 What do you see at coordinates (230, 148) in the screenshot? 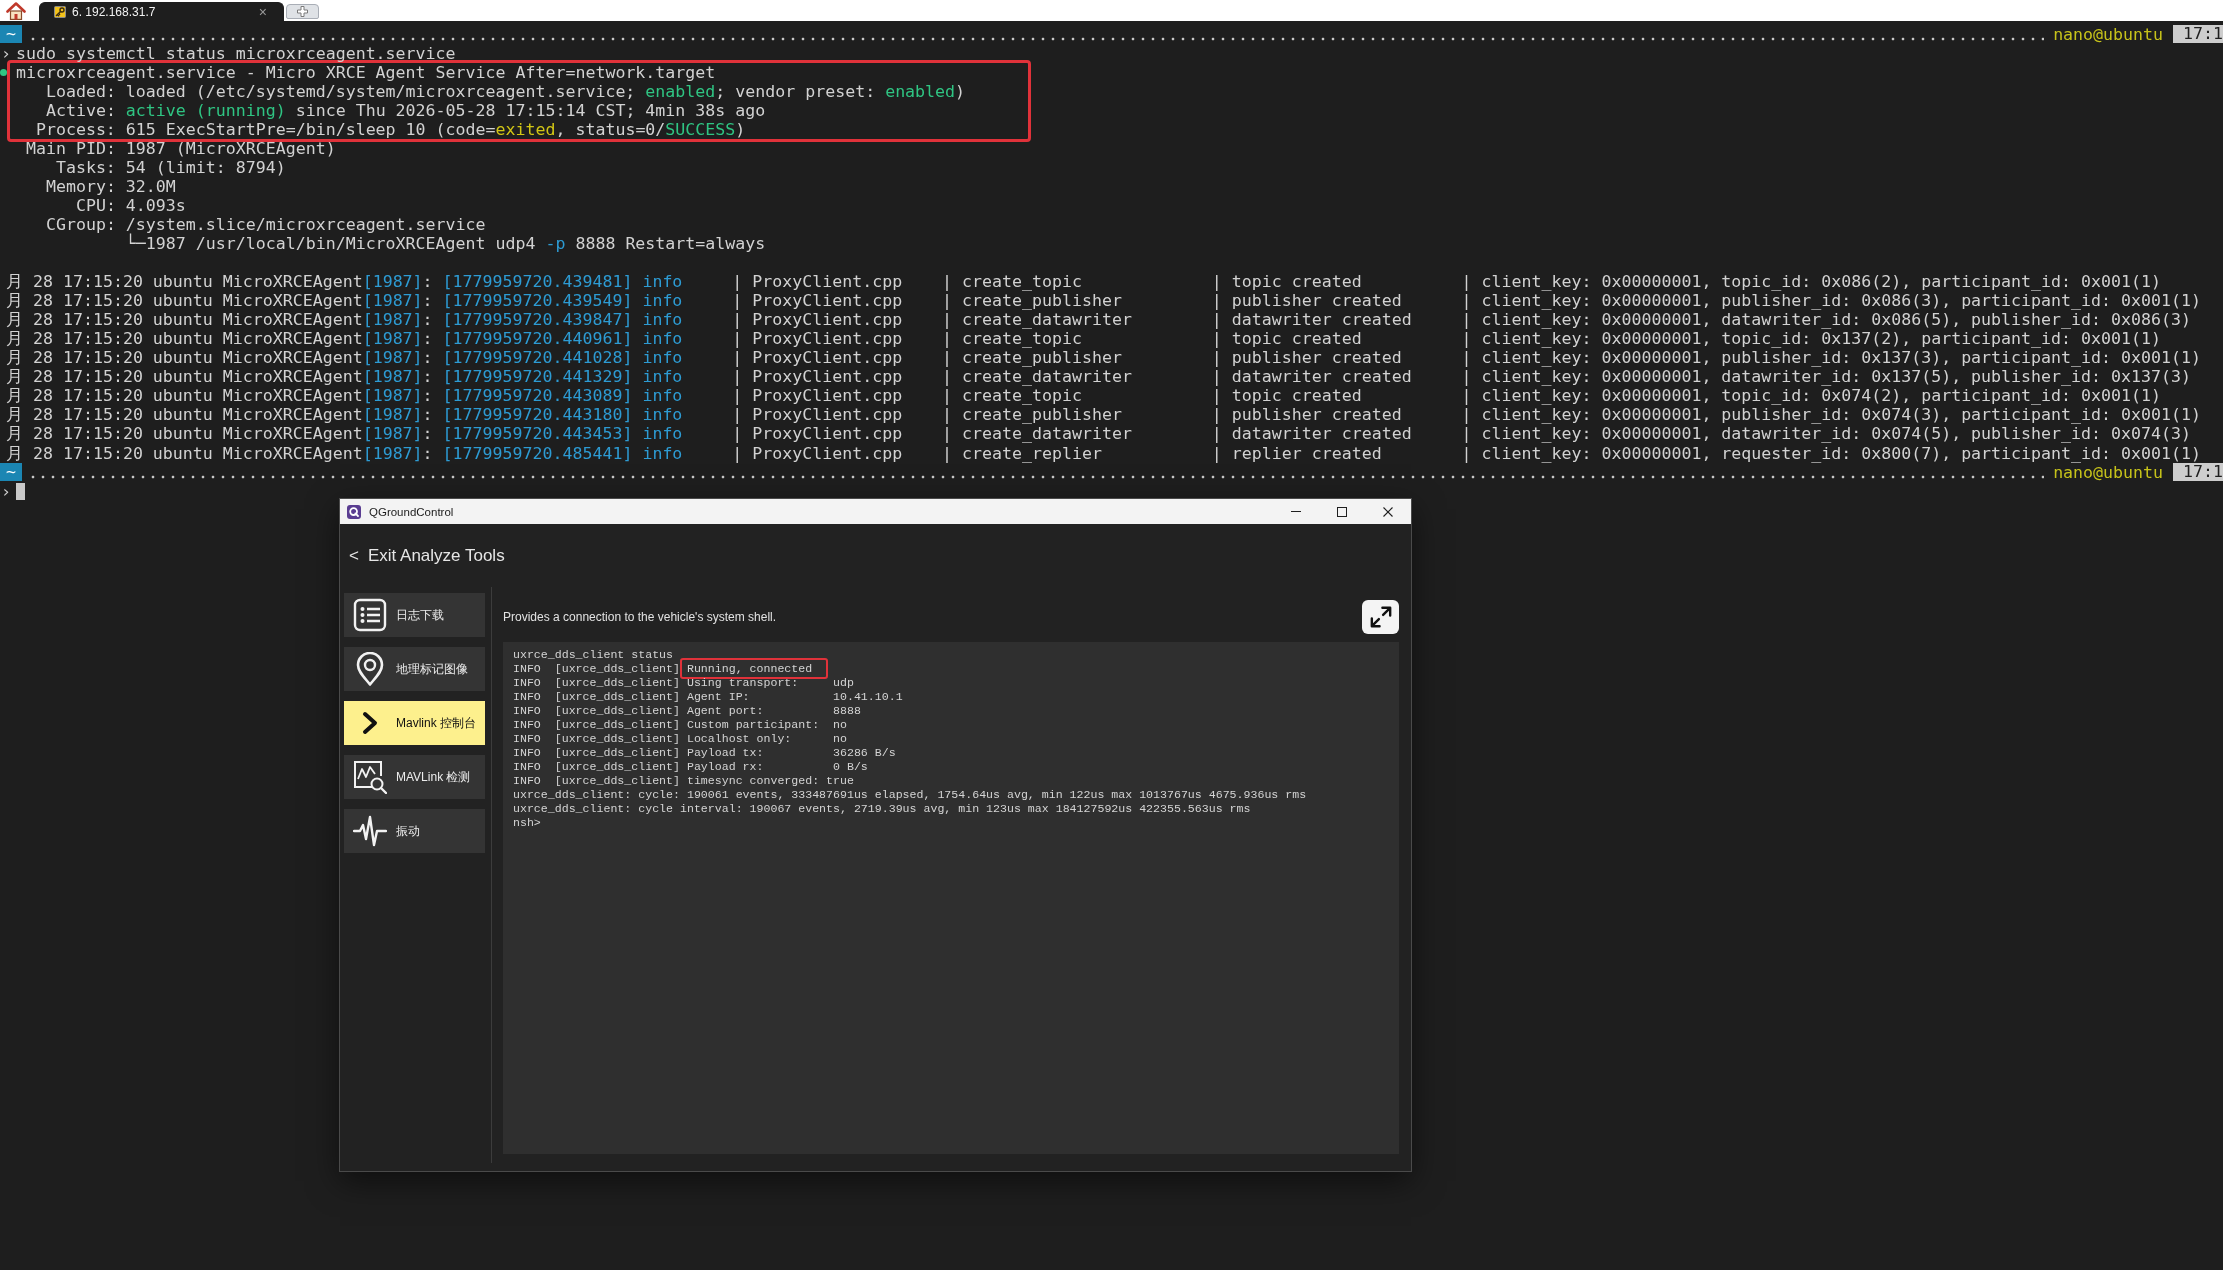
I see `field-value: 1987 (MicroXRCEAgent)` at bounding box center [230, 148].